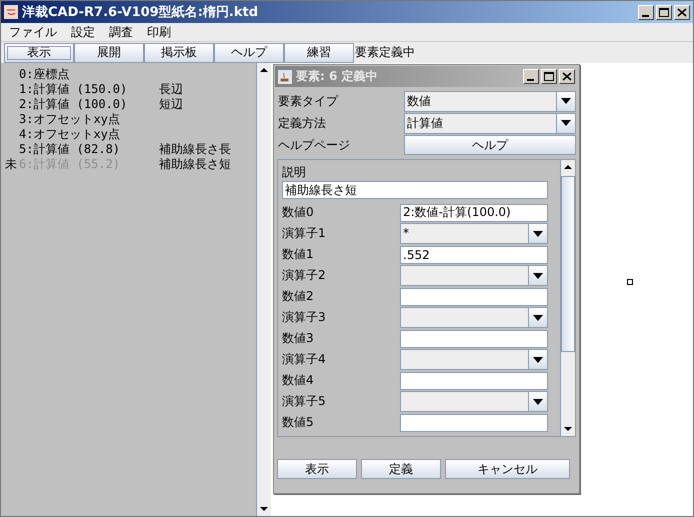 The width and height of the screenshot is (694, 517). Describe the element at coordinates (294, 172) in the screenshot. I see `field-label: 説明` at that location.